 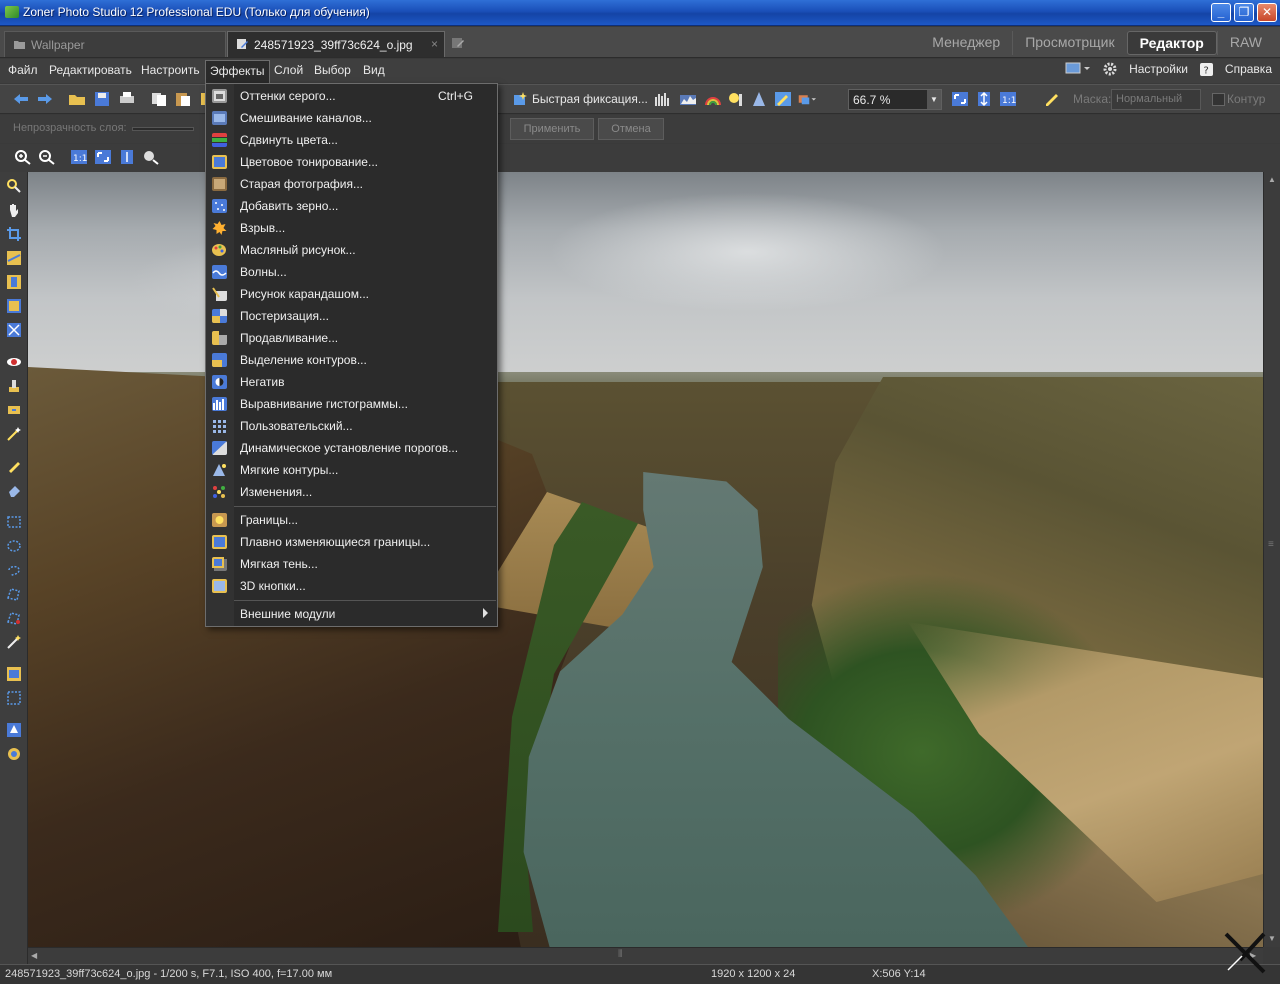 What do you see at coordinates (90, 70) in the screenshot?
I see `menu-edit: Редактировать` at bounding box center [90, 70].